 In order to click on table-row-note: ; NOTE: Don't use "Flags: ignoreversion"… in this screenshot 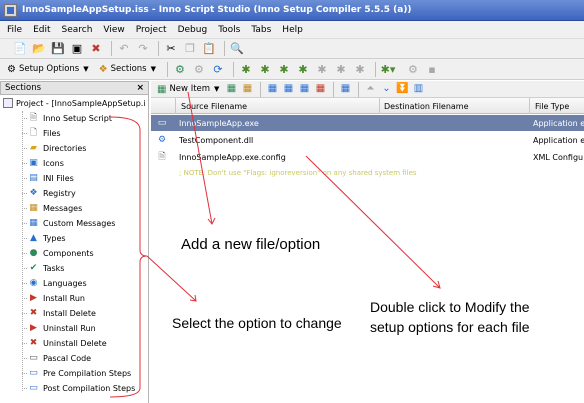, I will do `click(367, 173)`.